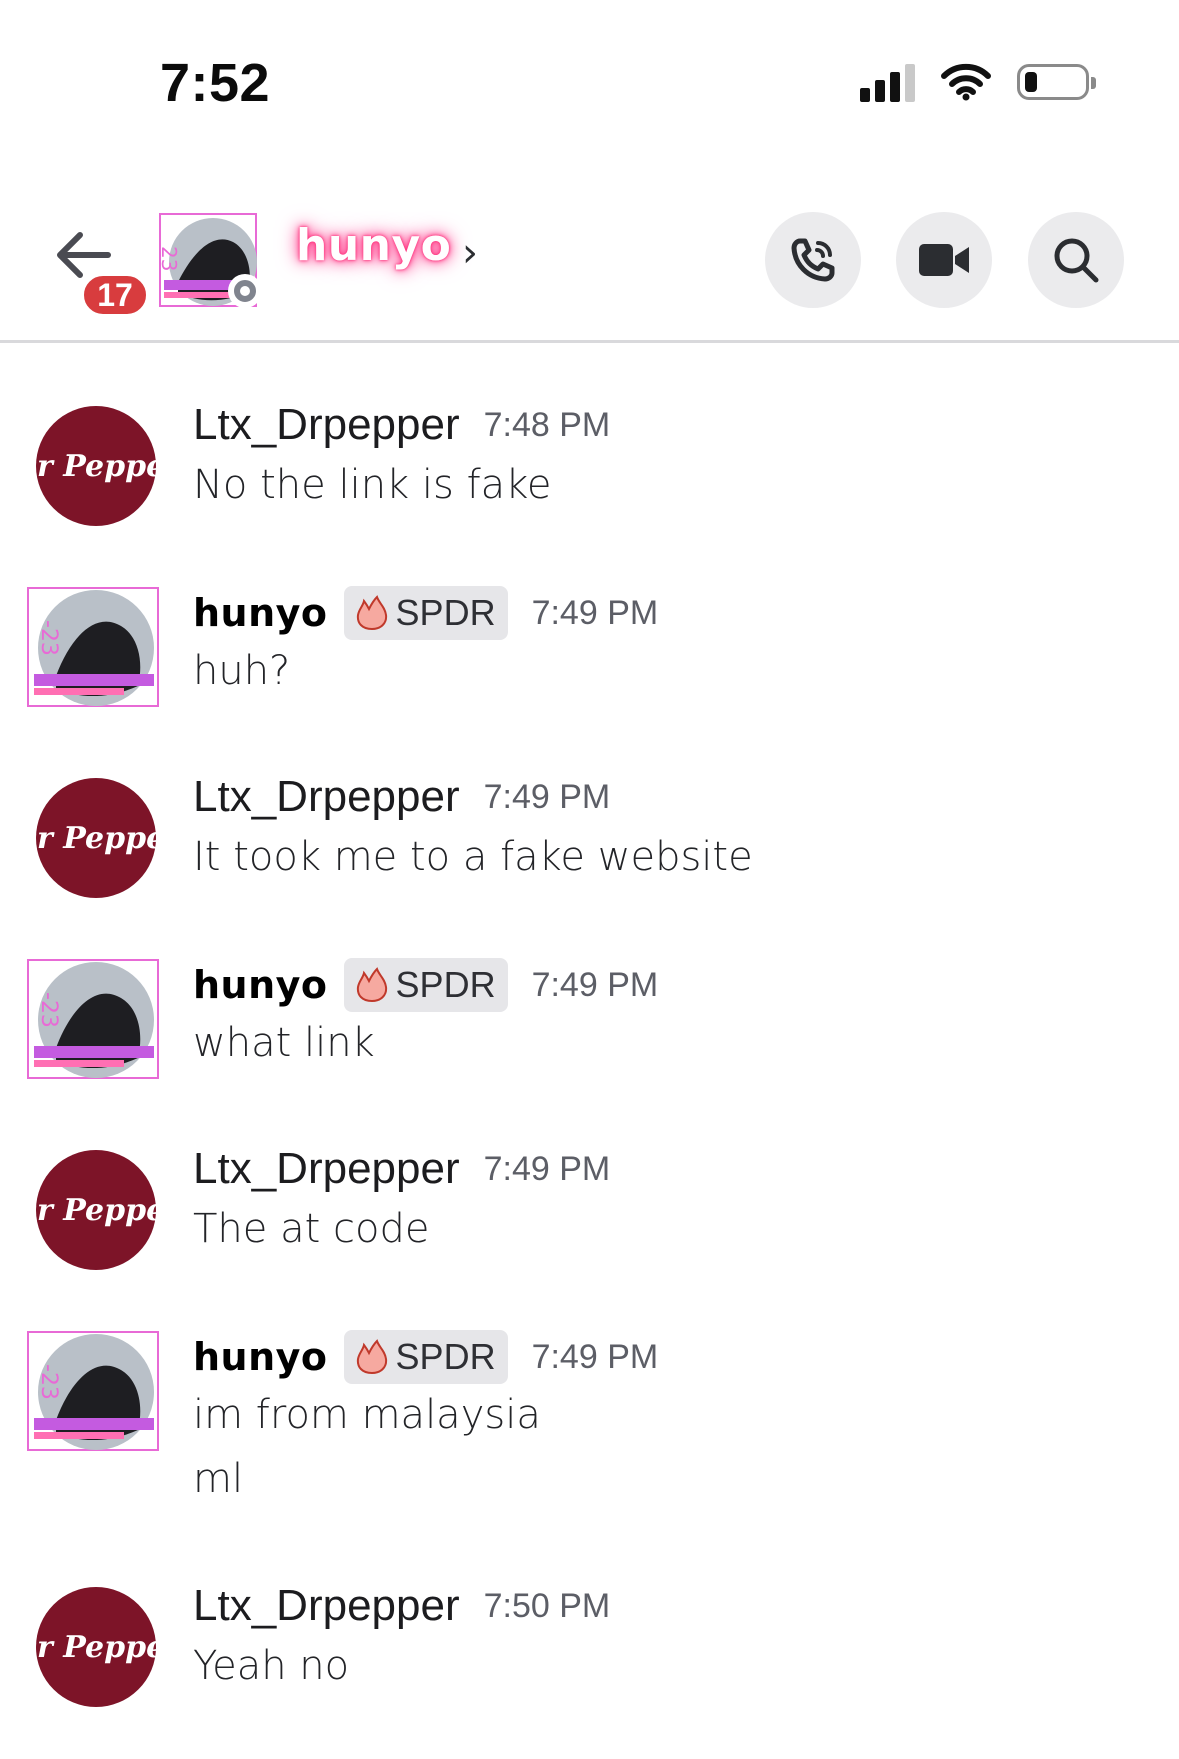  Describe the element at coordinates (1056, 82) in the screenshot. I see `battery-icon` at that location.